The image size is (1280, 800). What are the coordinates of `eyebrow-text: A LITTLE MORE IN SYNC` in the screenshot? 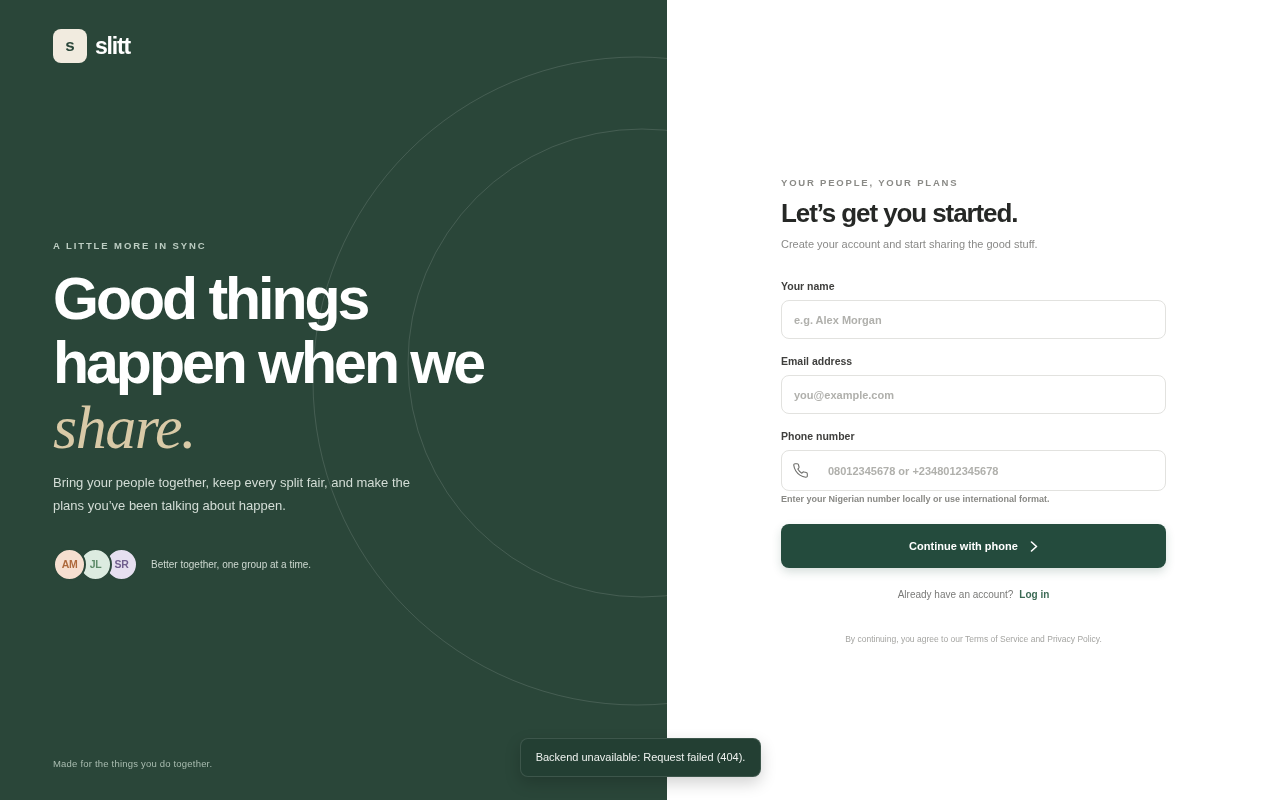 It's located at (130, 246).